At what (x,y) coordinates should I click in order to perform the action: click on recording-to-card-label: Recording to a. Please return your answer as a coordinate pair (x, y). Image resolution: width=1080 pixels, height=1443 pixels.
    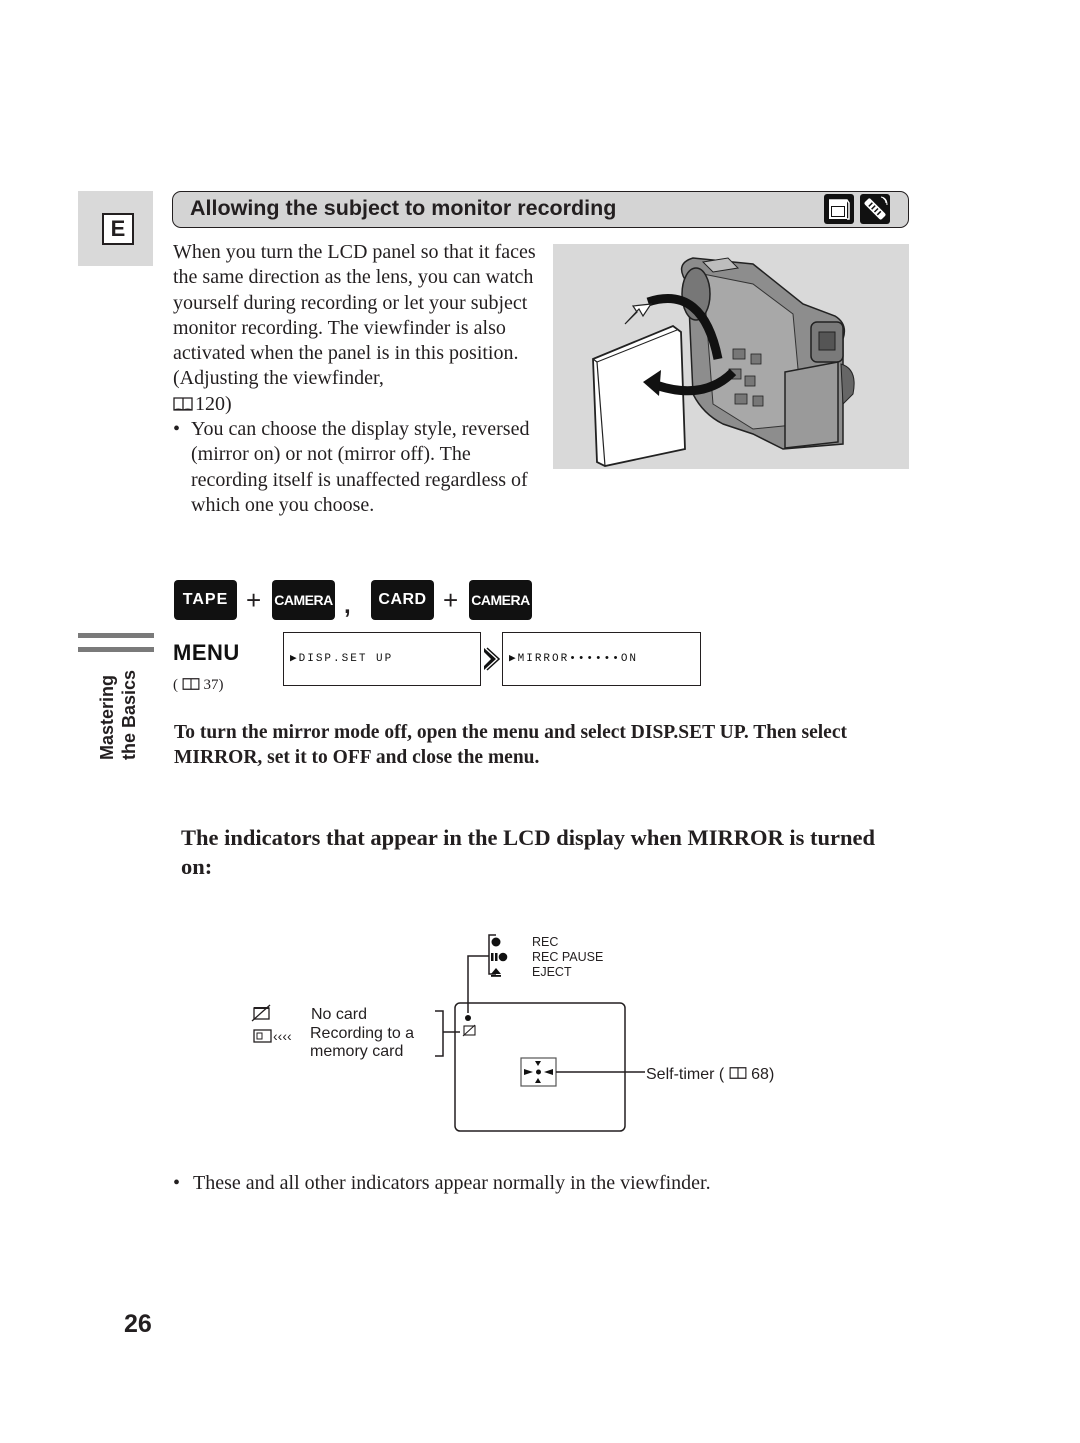
    Looking at the image, I should click on (362, 1033).